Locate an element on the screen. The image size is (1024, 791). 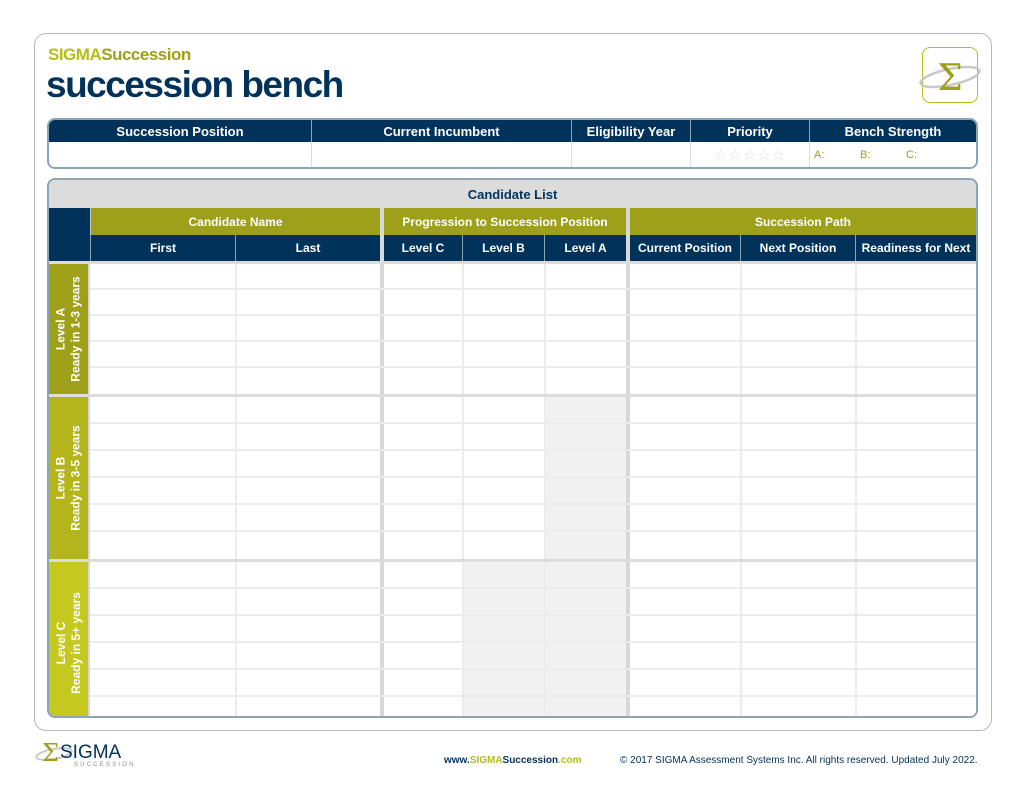
succession-position-field is located at coordinates (180, 154).